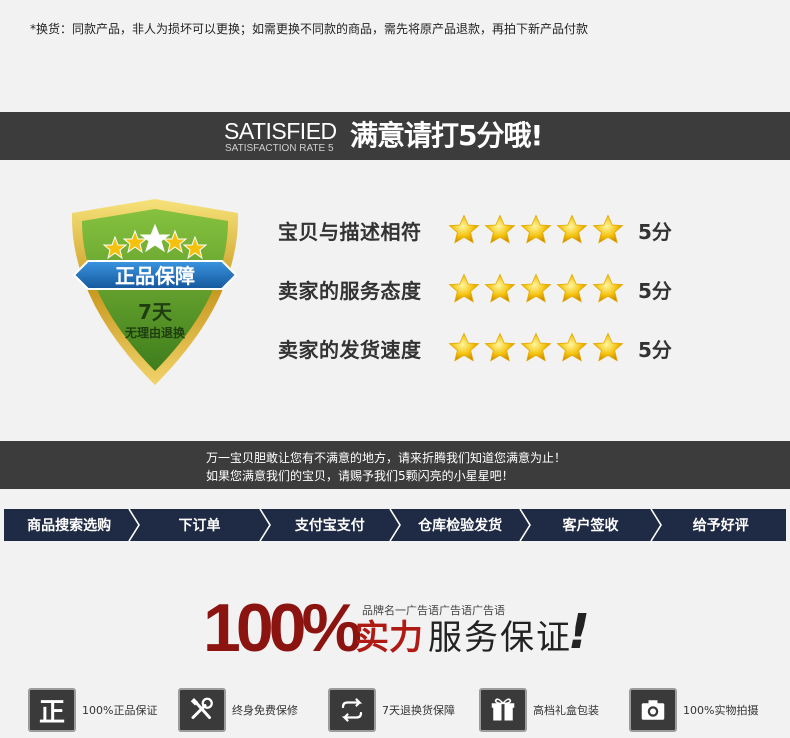 This screenshot has width=790, height=738. I want to click on guarantee-list: 正 100%正品保证 终身免费保修 7天退换货保障 高档礼盒包装 100%实物拍摄, so click(408, 710).